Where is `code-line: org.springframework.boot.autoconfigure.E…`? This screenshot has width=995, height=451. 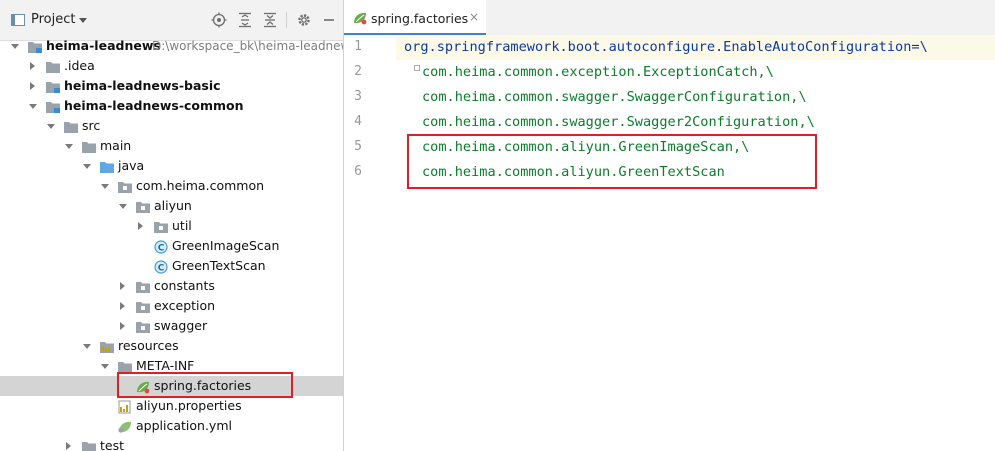
code-line: org.springframework.boot.autoconfigure.E… is located at coordinates (666, 47).